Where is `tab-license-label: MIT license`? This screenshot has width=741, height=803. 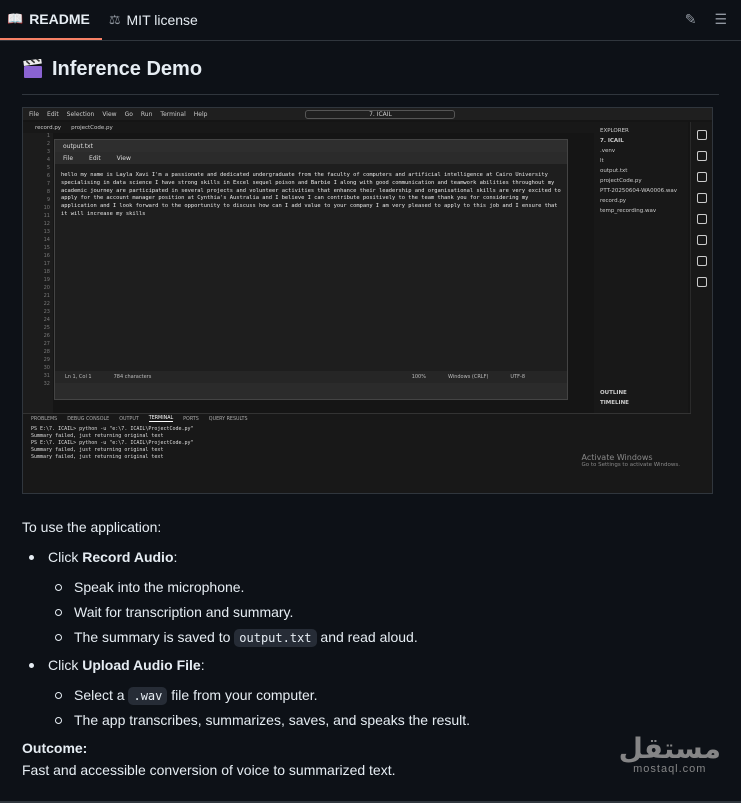 tab-license-label: MIT license is located at coordinates (162, 20).